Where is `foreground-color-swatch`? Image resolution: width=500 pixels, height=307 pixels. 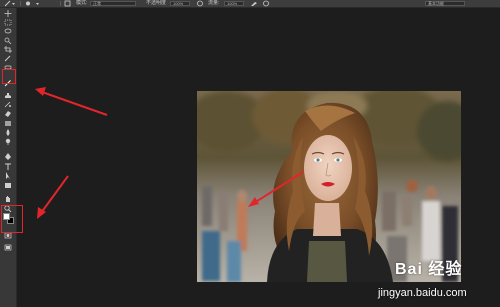 foreground-color-swatch is located at coordinates (6, 216).